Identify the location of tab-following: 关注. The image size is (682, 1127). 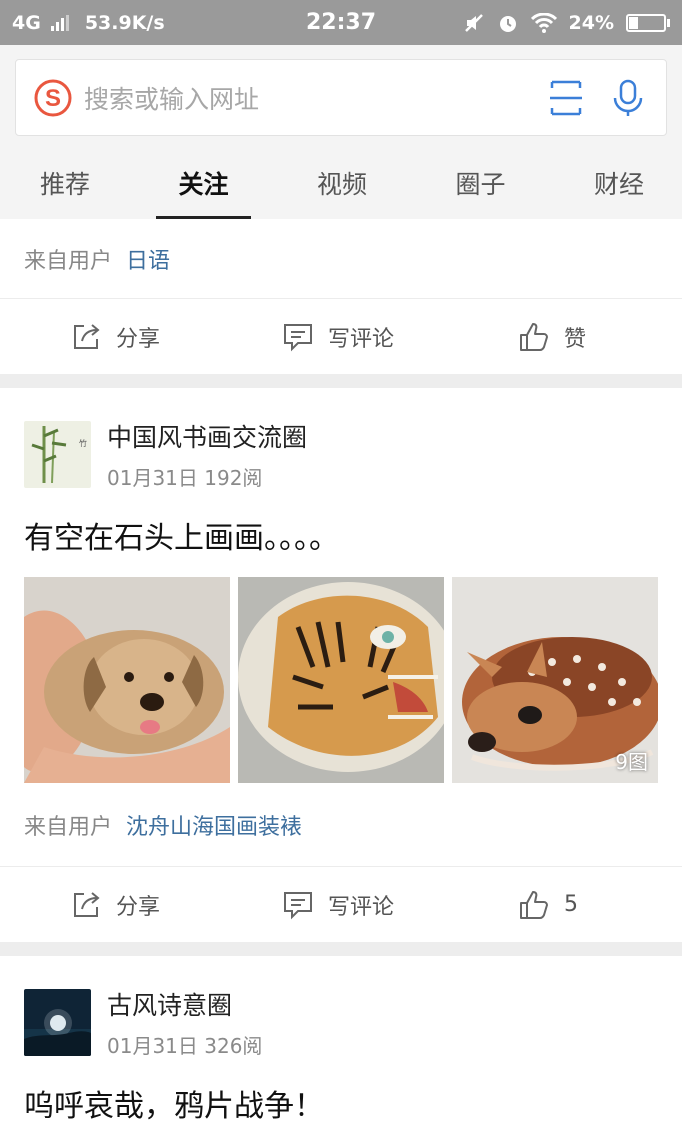
(203, 185).